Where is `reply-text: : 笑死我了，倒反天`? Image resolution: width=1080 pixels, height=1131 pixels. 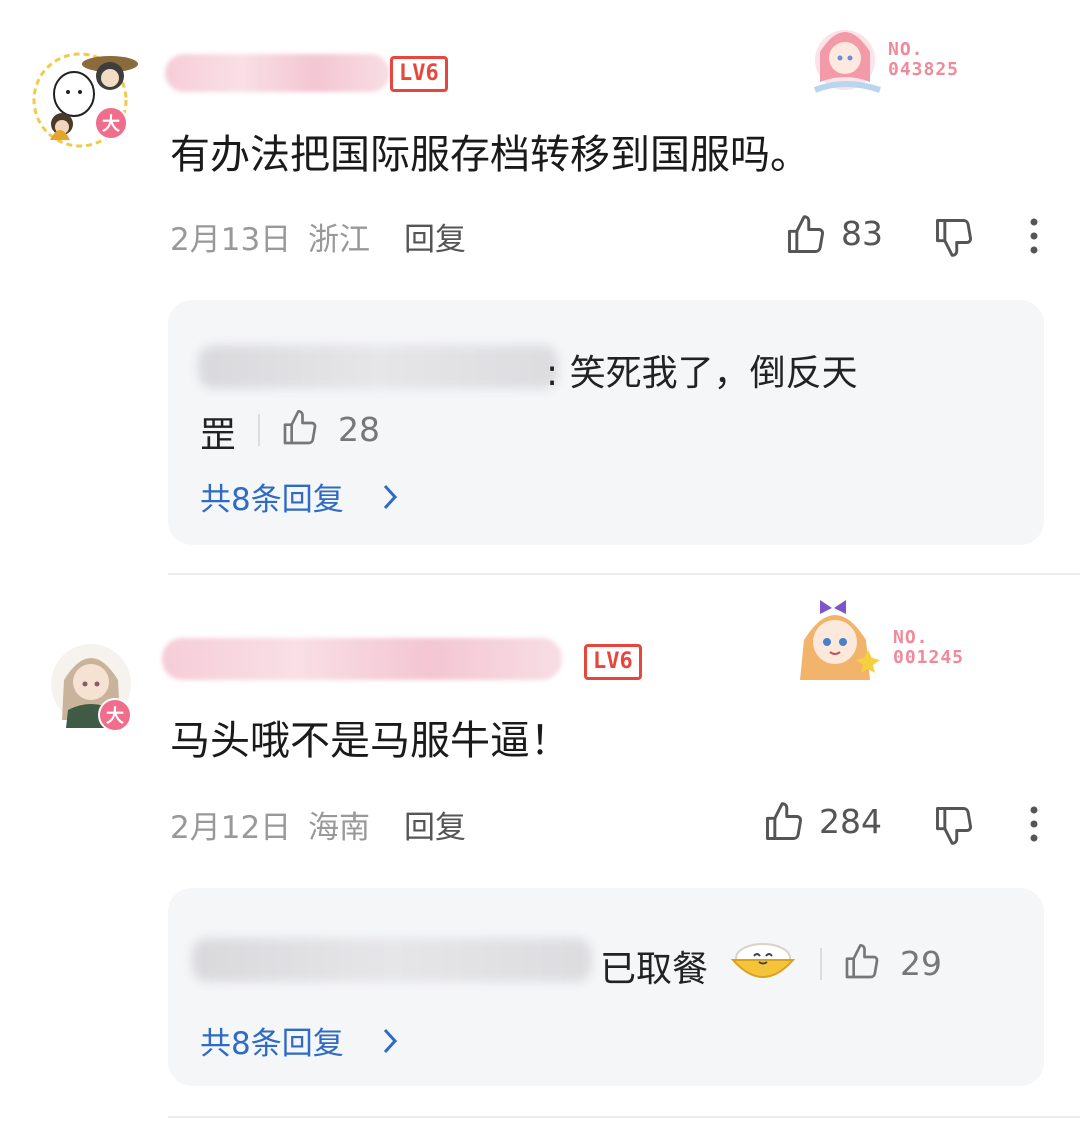 reply-text: : 笑死我了，倒反天 is located at coordinates (702, 373).